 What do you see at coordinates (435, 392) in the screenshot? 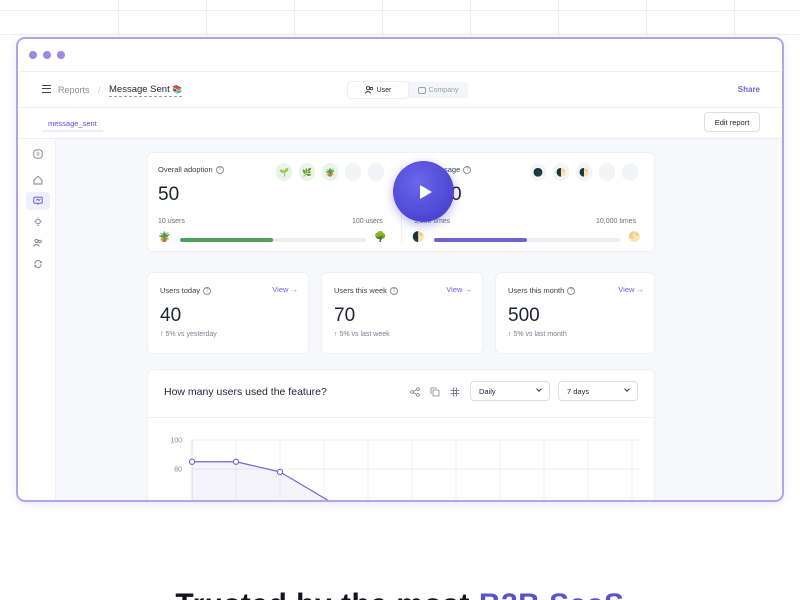
I see `copy-icon` at bounding box center [435, 392].